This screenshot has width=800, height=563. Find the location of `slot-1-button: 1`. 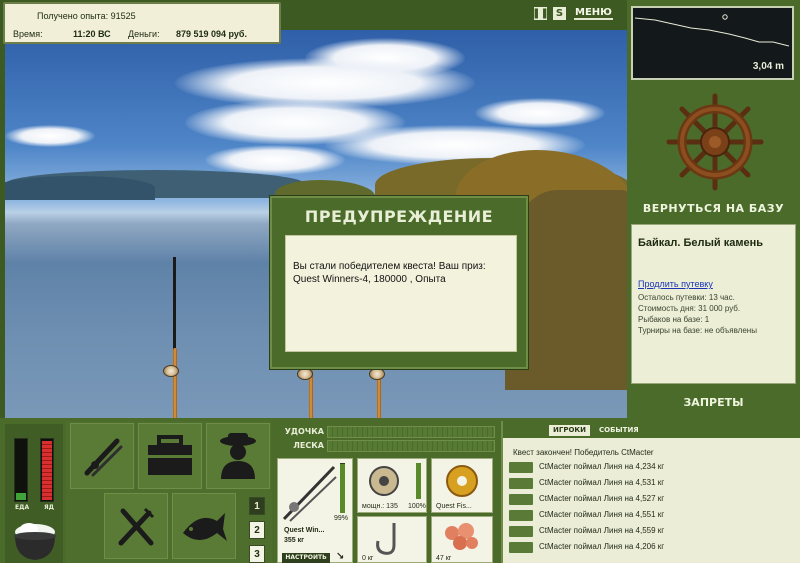

slot-1-button: 1 is located at coordinates (257, 506).